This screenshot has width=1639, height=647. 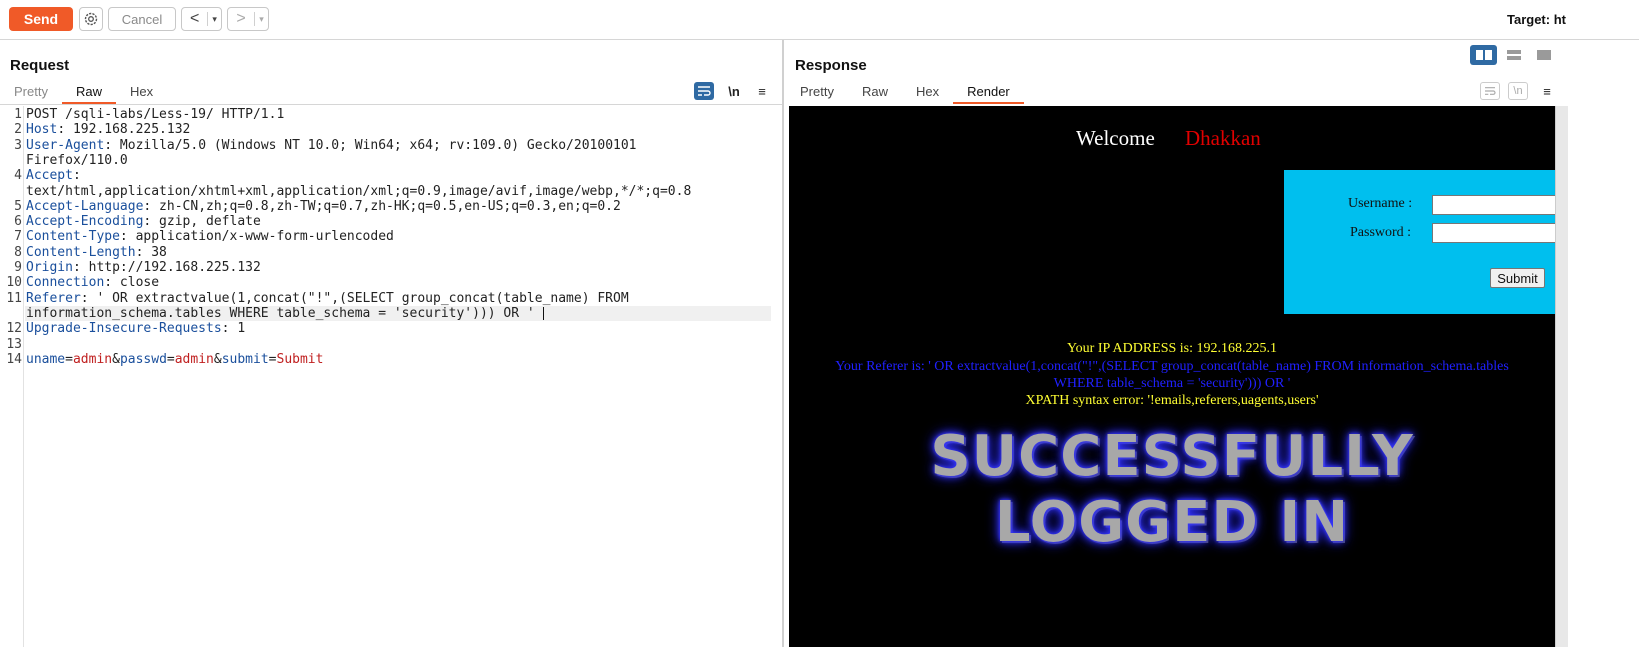 I want to click on code-segment: &, so click(x=217, y=359).